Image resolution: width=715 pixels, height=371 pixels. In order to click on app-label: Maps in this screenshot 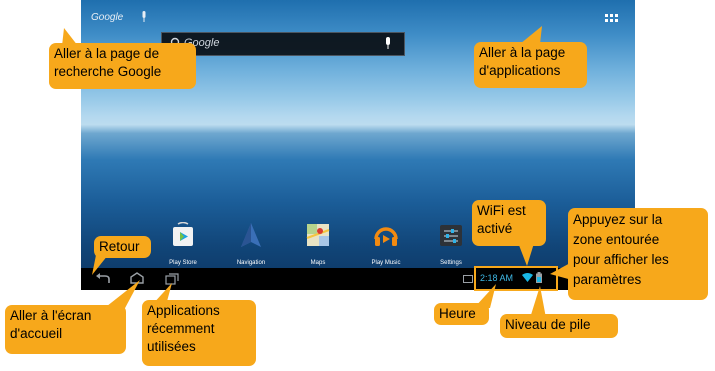, I will do `click(318, 263)`.